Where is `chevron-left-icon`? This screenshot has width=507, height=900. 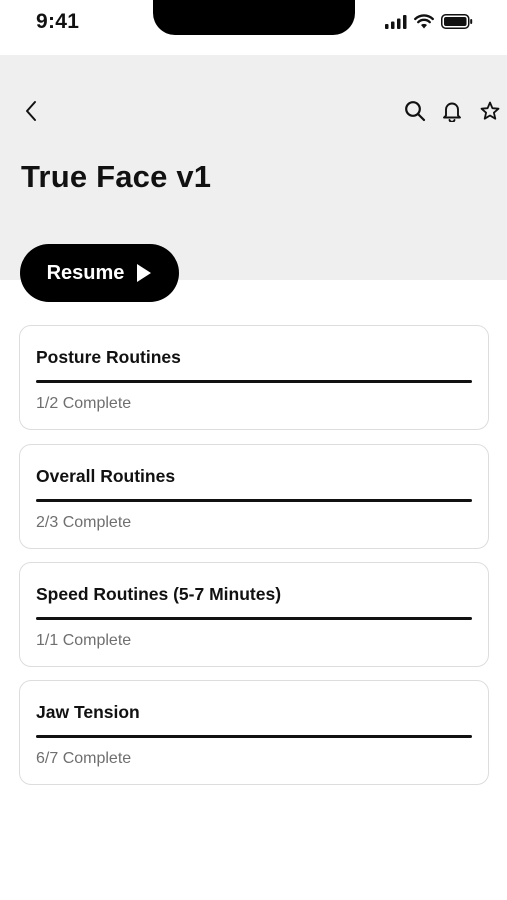 chevron-left-icon is located at coordinates (31, 111).